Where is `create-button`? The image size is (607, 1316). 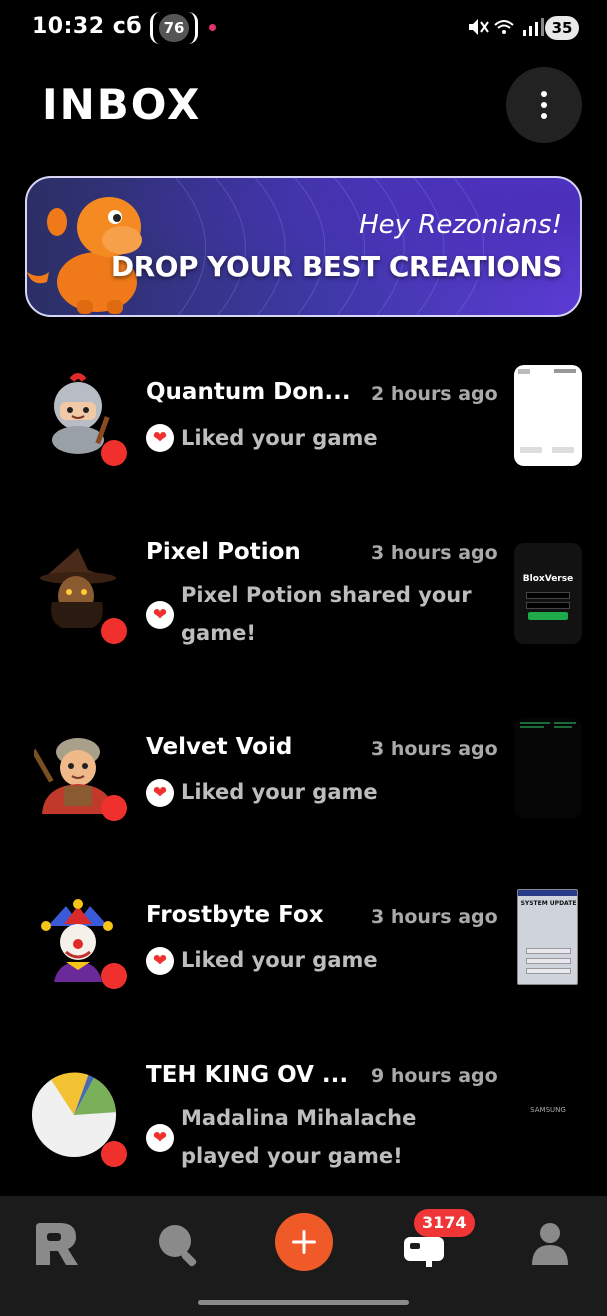
create-button is located at coordinates (304, 1242).